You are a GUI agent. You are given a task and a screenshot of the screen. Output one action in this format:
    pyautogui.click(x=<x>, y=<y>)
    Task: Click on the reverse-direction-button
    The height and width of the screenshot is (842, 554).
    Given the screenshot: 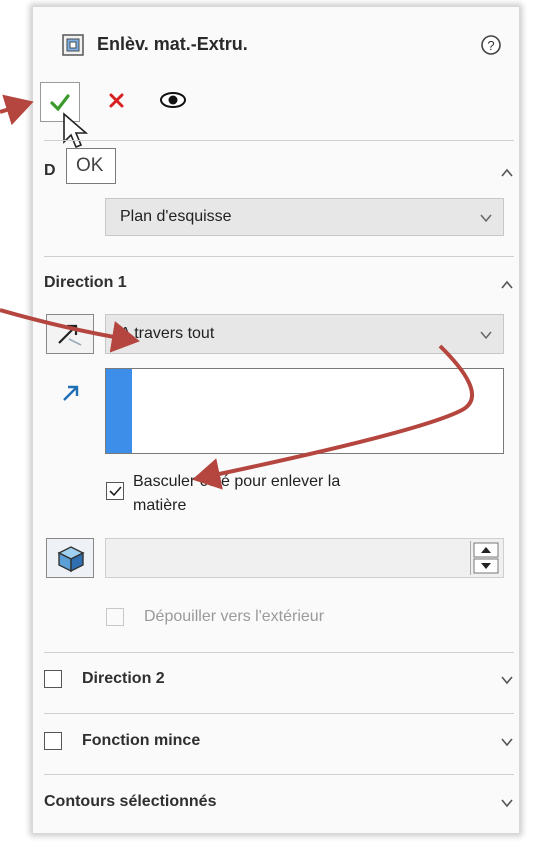 What is the action you would take?
    pyautogui.click(x=70, y=334)
    